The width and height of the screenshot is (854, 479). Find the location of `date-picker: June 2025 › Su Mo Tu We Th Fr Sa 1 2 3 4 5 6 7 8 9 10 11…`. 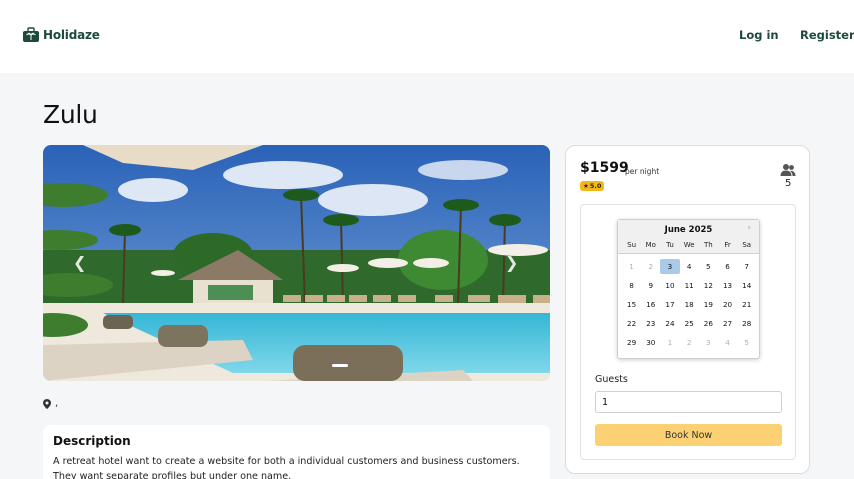

date-picker: June 2025 › Su Mo Tu We Th Fr Sa 1 2 3 4 5 6 7 8 9 10 11… is located at coordinates (688, 289).